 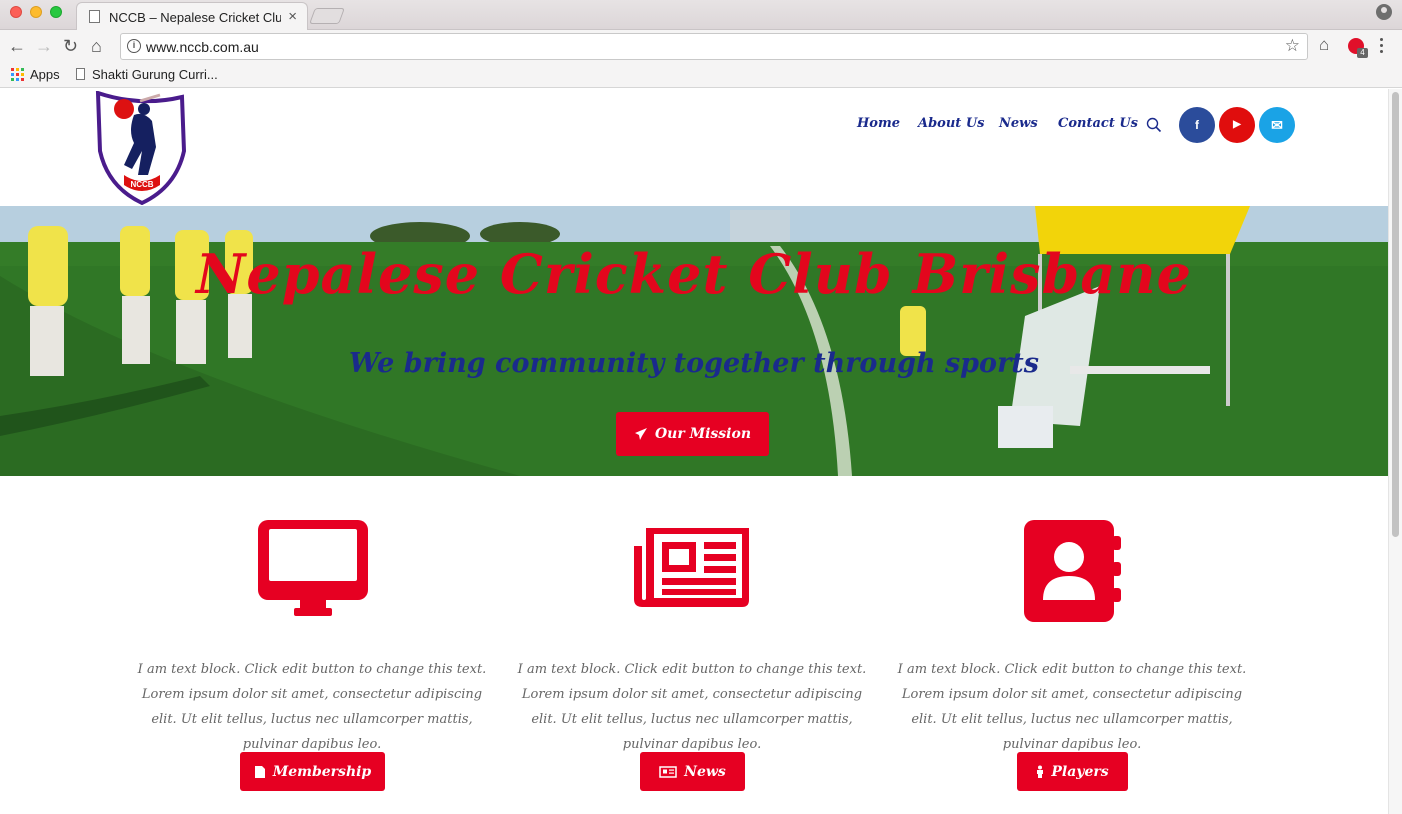 I want to click on site-info-icon: i, so click(x=134, y=46).